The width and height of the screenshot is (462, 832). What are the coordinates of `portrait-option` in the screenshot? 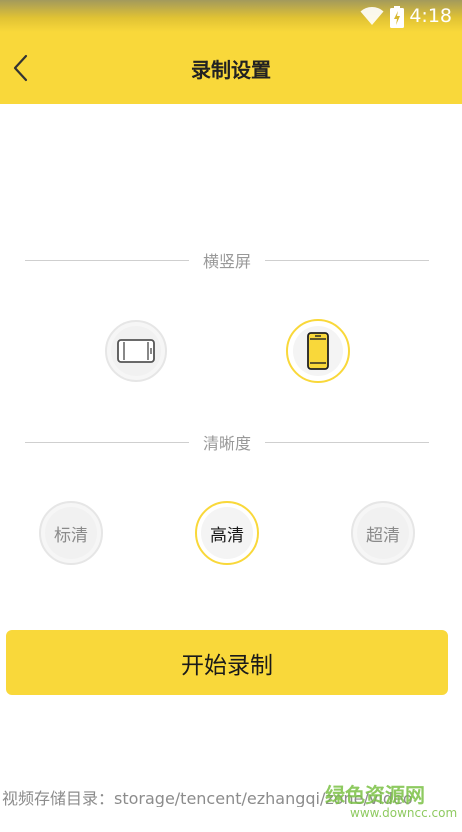 It's located at (318, 351).